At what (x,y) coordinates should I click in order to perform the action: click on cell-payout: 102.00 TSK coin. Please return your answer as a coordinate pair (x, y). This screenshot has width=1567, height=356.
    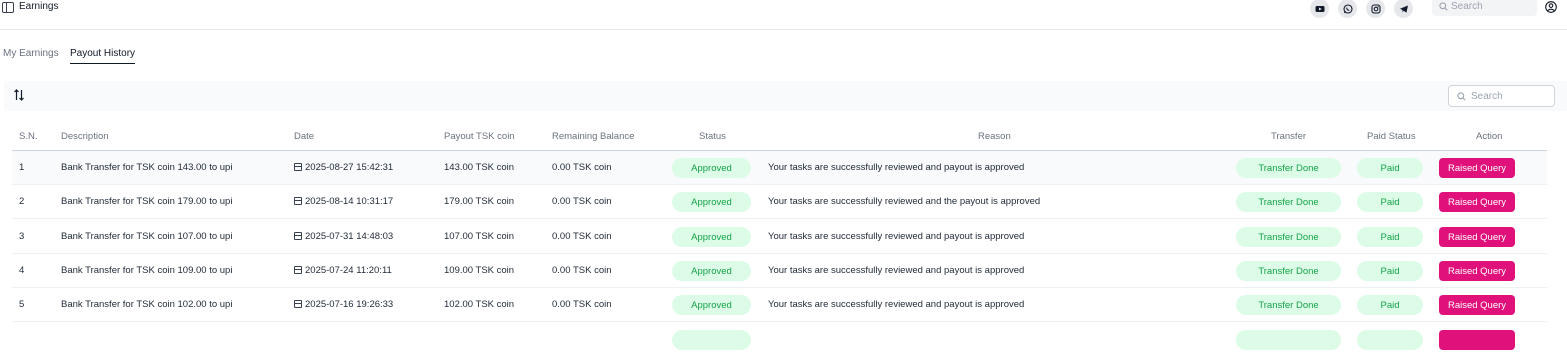
    Looking at the image, I should click on (479, 304).